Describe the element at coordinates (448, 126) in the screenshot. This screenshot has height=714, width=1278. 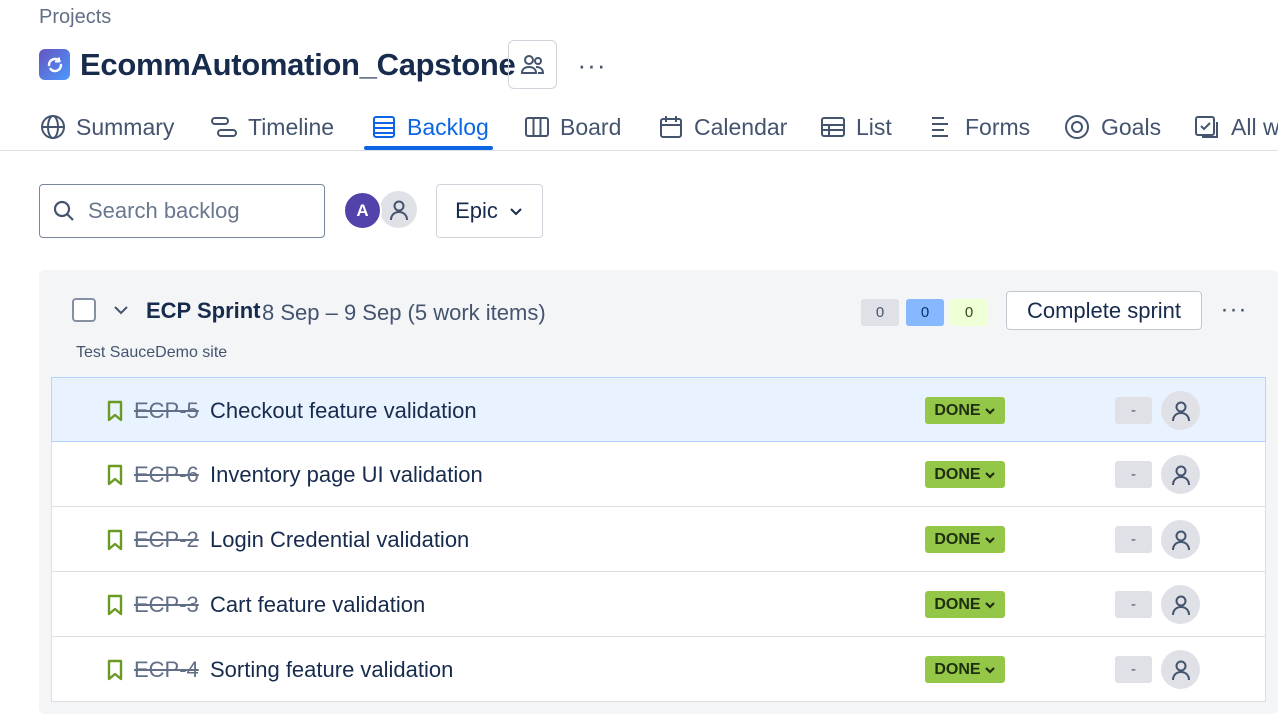
I see `tab-label: Backlog` at that location.